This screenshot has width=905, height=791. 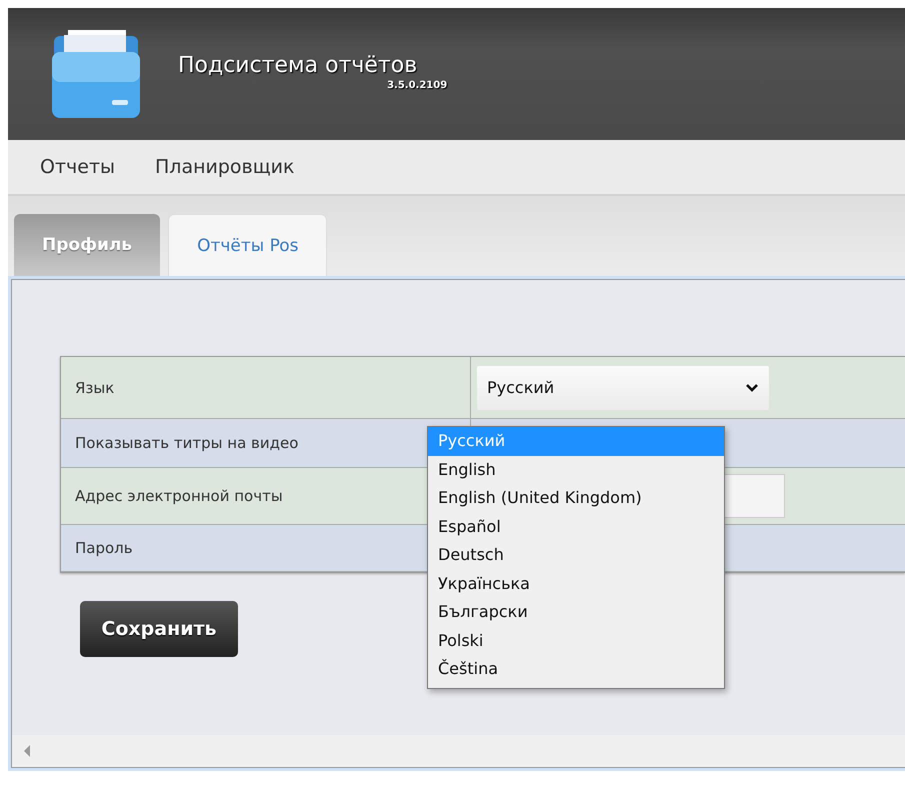 I want to click on app-title: Подсистема отчётов, so click(x=298, y=65).